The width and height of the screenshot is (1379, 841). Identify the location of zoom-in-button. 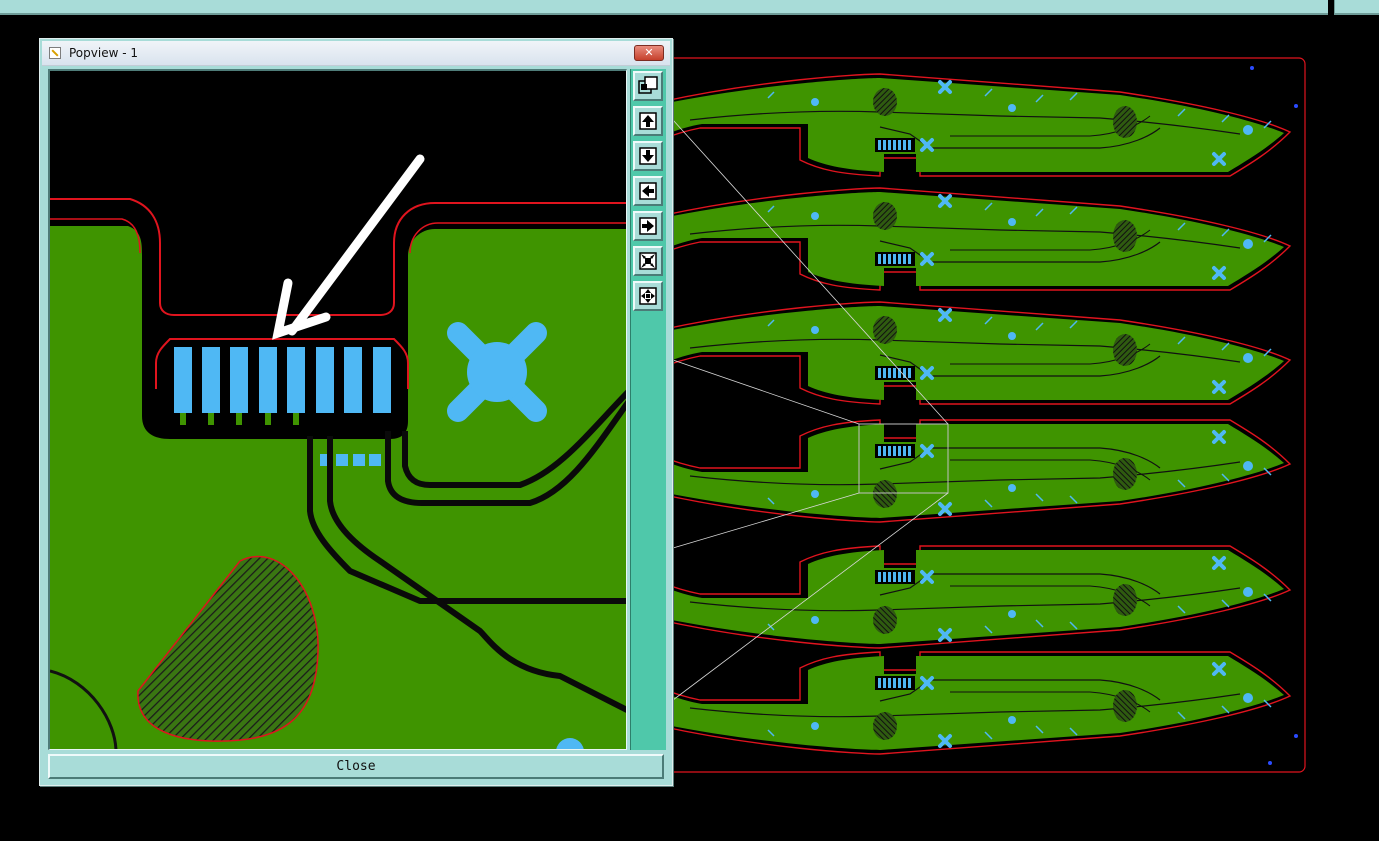
(648, 261).